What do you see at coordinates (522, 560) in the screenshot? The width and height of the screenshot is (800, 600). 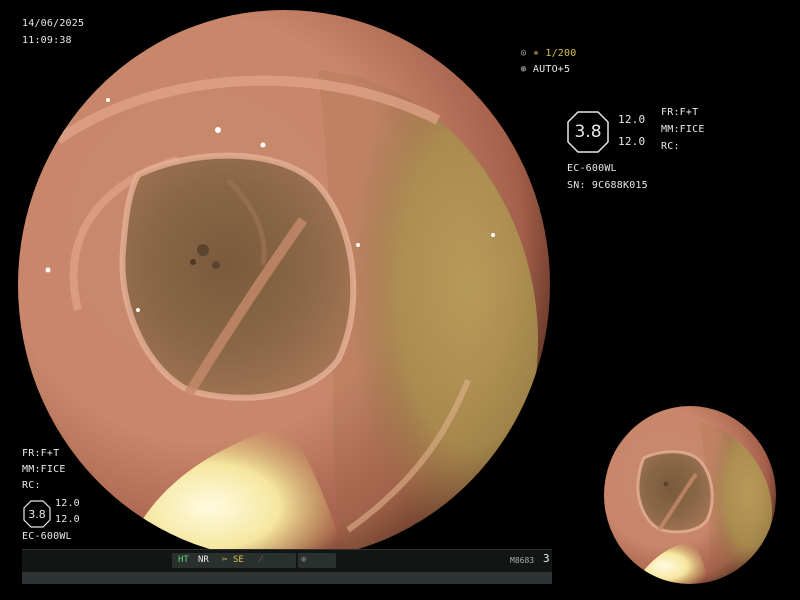 I see `code-label: M8683` at bounding box center [522, 560].